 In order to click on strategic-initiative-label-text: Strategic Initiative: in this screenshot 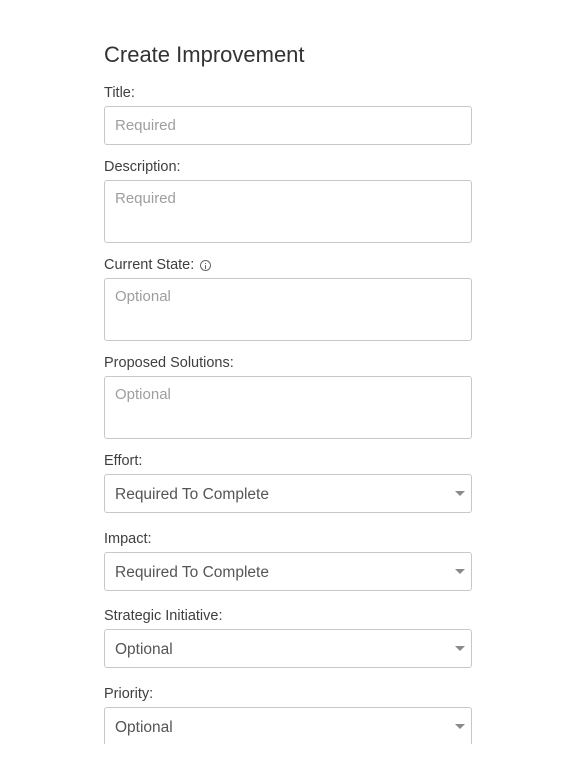, I will do `click(163, 616)`.